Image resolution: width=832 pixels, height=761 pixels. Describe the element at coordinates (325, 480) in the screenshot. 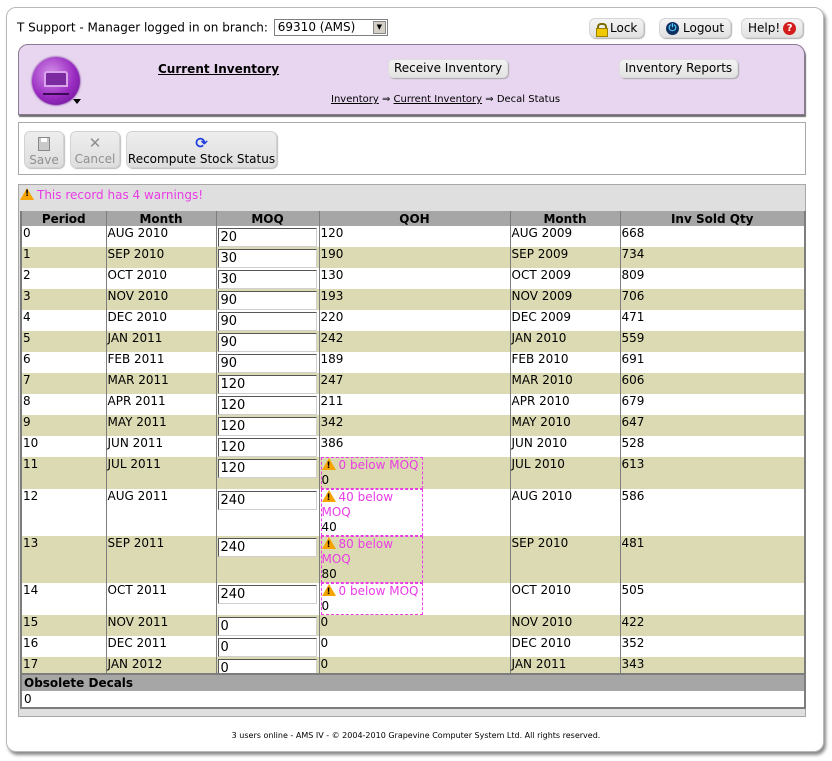

I see `qoh-value: 0` at that location.